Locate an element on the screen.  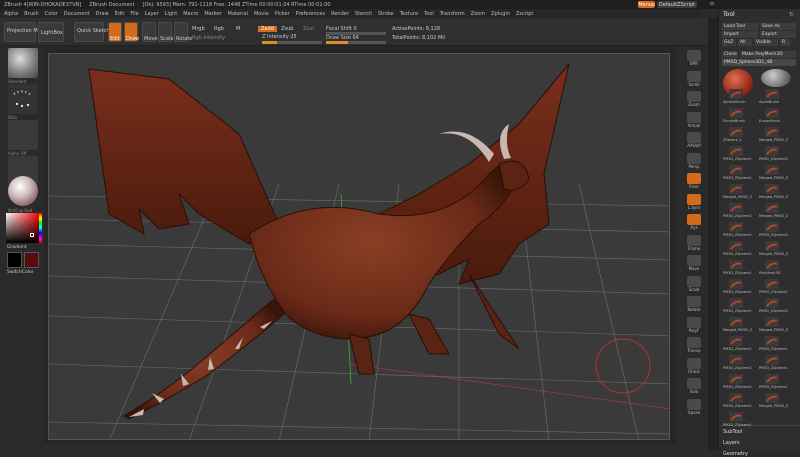
menu-render: Render is located at coordinates (340, 14).